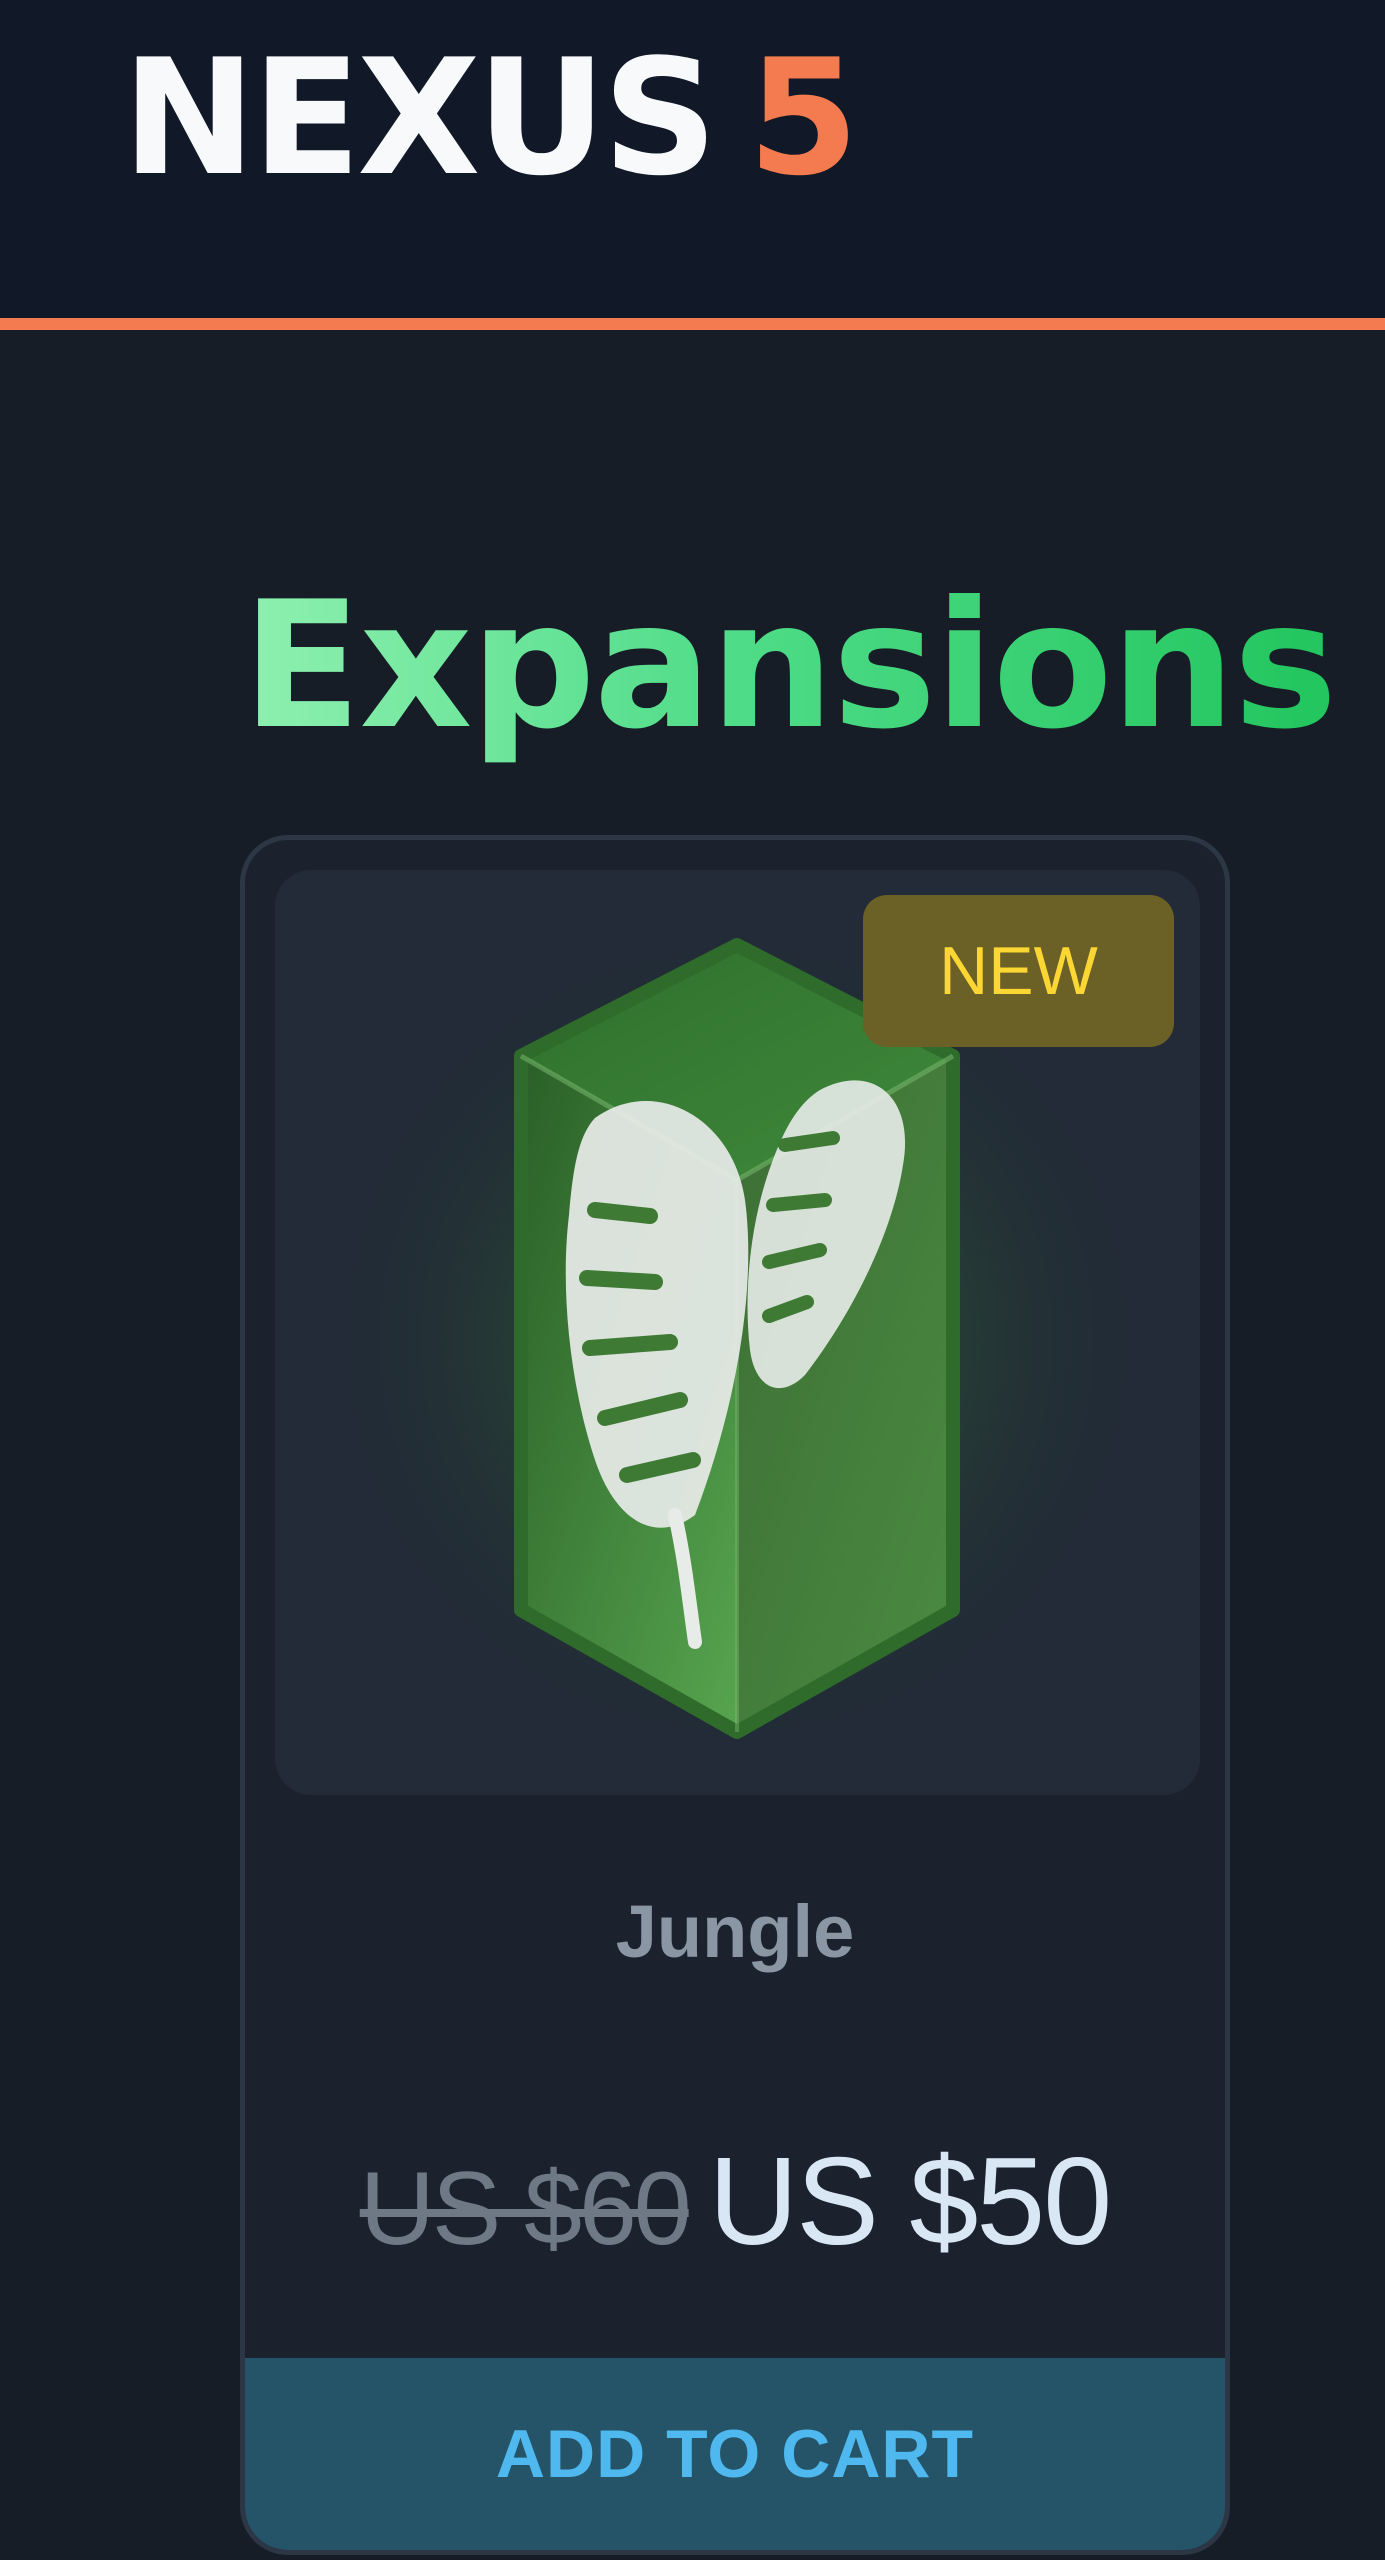 The height and width of the screenshot is (2560, 1385). I want to click on header-accent-divider, so click(692, 324).